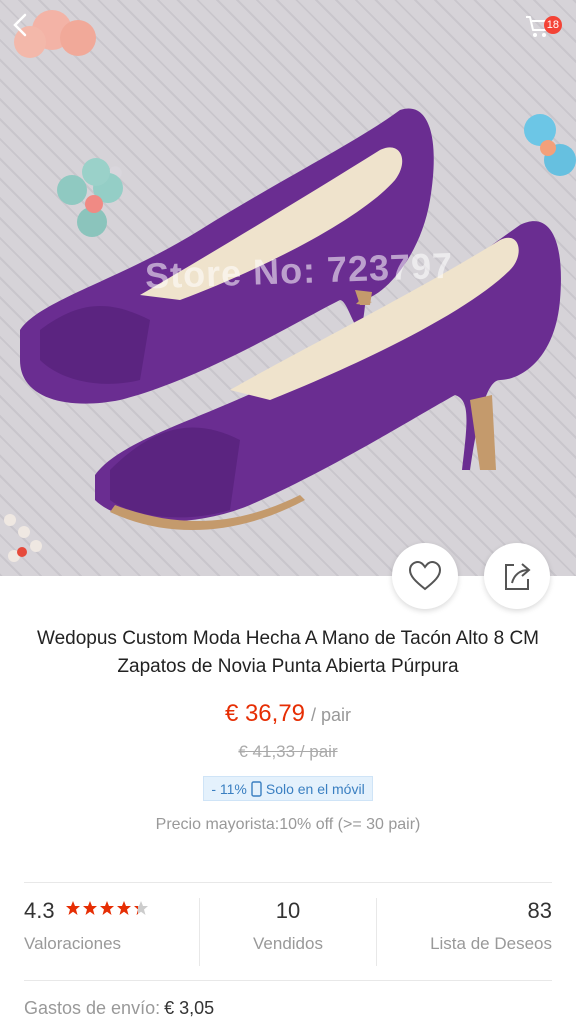  I want to click on shipping-label: Gastos de envío:, so click(92, 1008).